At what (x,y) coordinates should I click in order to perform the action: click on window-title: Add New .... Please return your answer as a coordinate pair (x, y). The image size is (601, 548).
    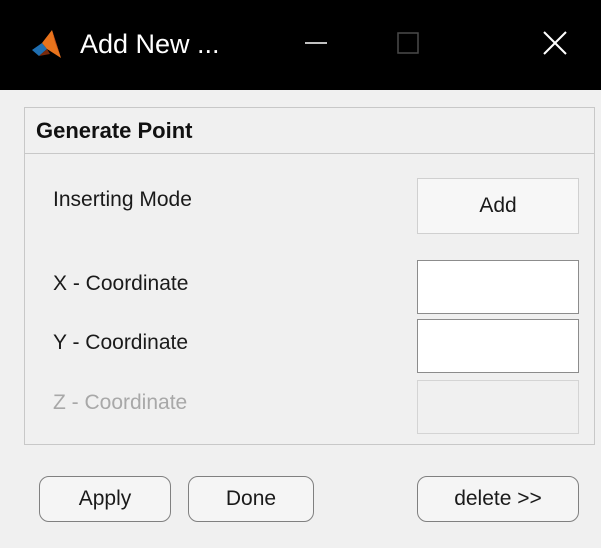
    Looking at the image, I should click on (150, 44).